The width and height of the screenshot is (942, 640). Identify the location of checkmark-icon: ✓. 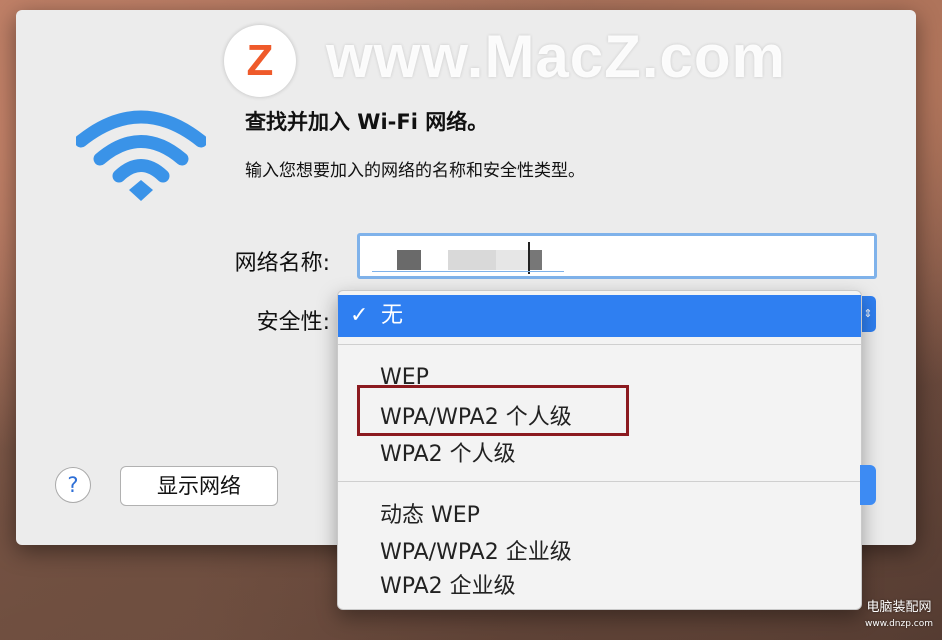
(359, 315).